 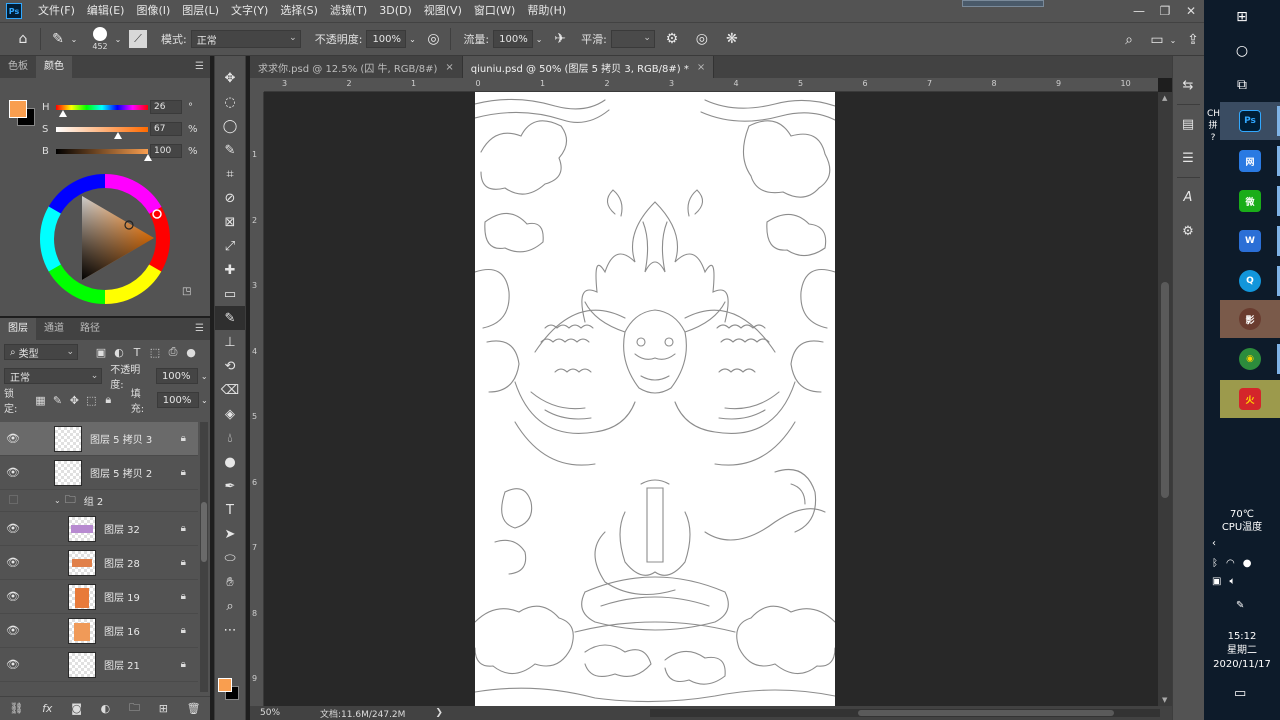 I want to click on brush-settings-icon: ⟋, so click(x=138, y=39).